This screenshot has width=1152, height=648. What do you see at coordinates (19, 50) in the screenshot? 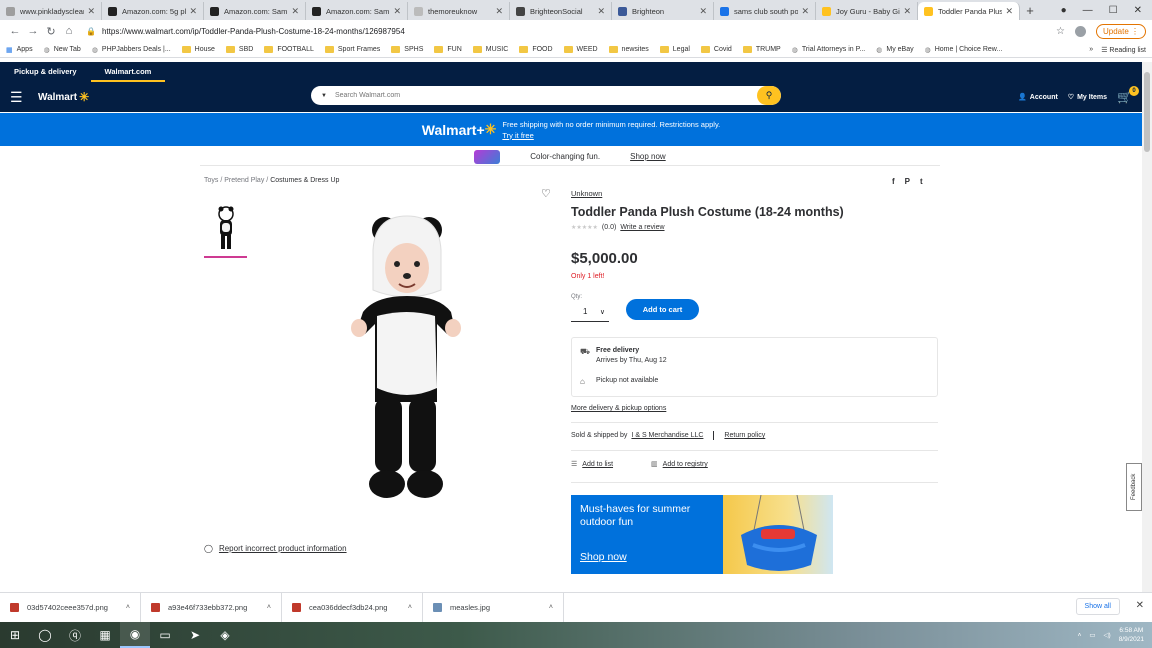
I see `bookmark-item: ▦ Apps` at bounding box center [19, 50].